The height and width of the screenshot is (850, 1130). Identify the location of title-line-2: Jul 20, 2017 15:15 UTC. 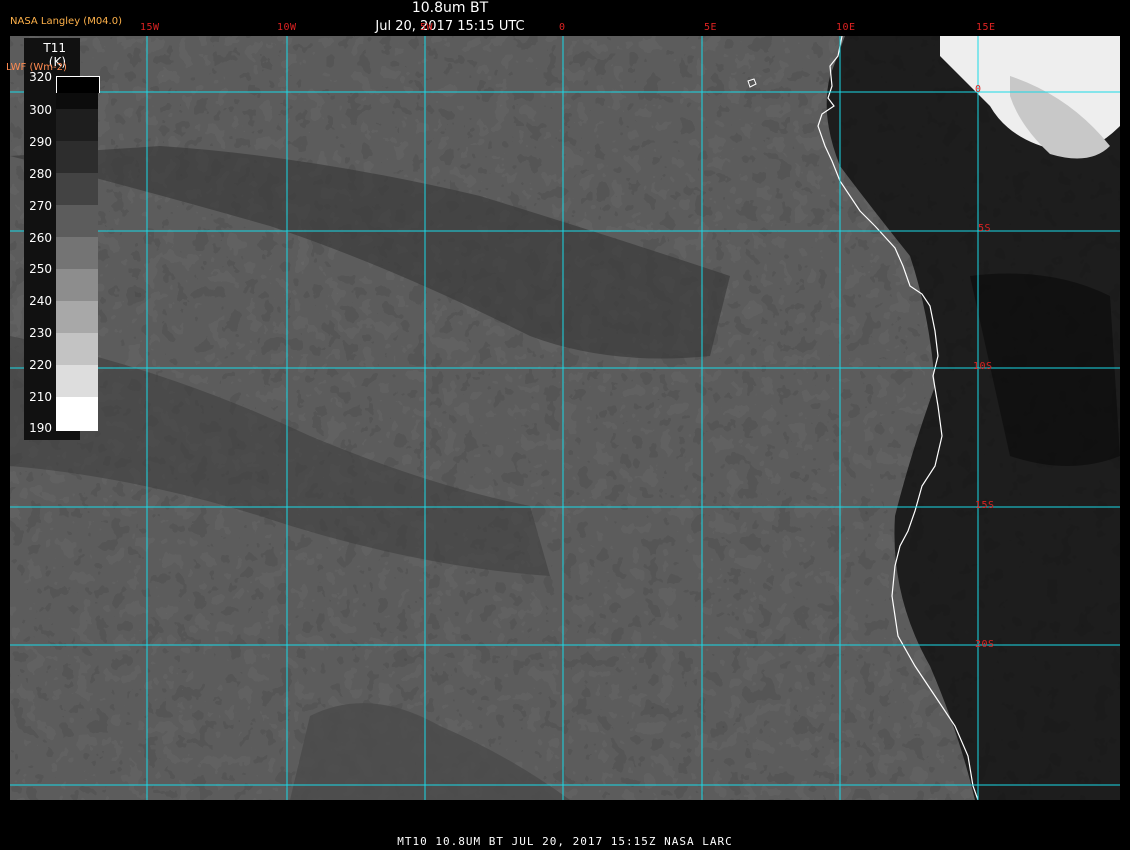
(450, 26).